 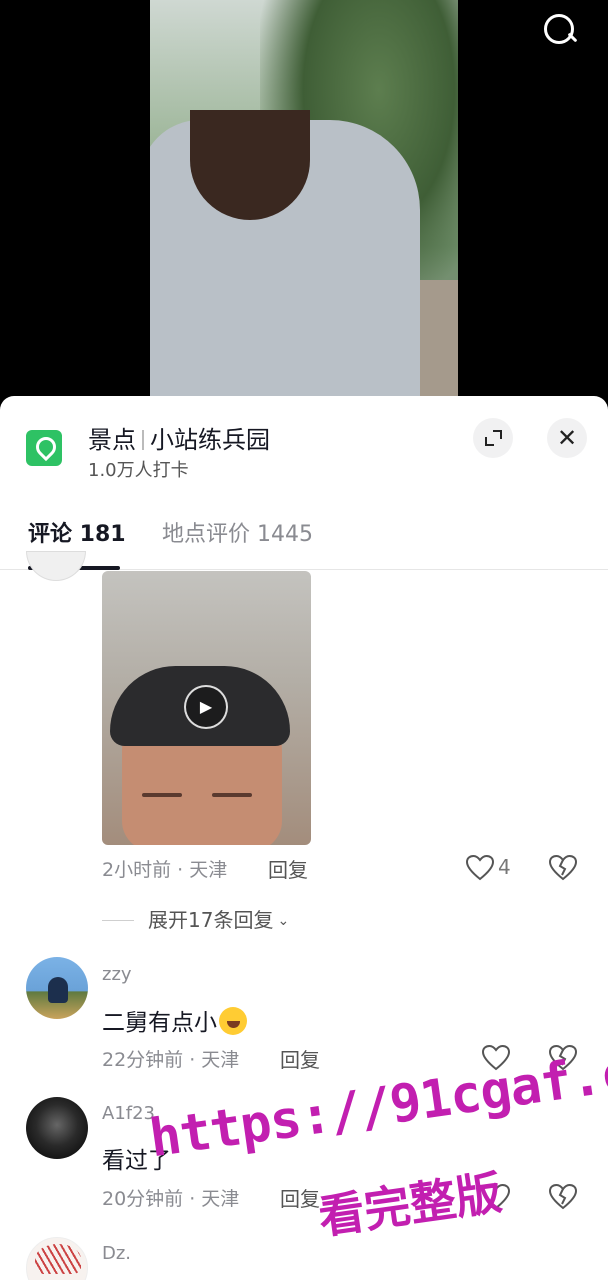 What do you see at coordinates (128, 1113) in the screenshot?
I see `comment-username: A1f23` at bounding box center [128, 1113].